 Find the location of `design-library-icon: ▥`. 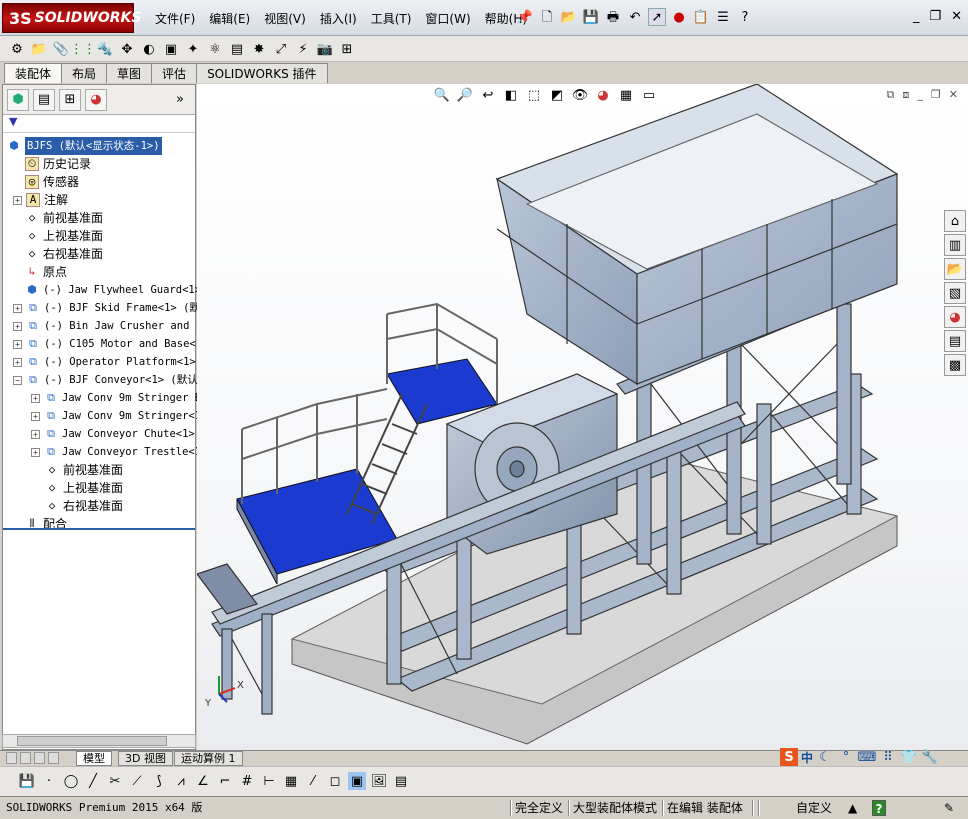

design-library-icon: ▥ is located at coordinates (955, 245).